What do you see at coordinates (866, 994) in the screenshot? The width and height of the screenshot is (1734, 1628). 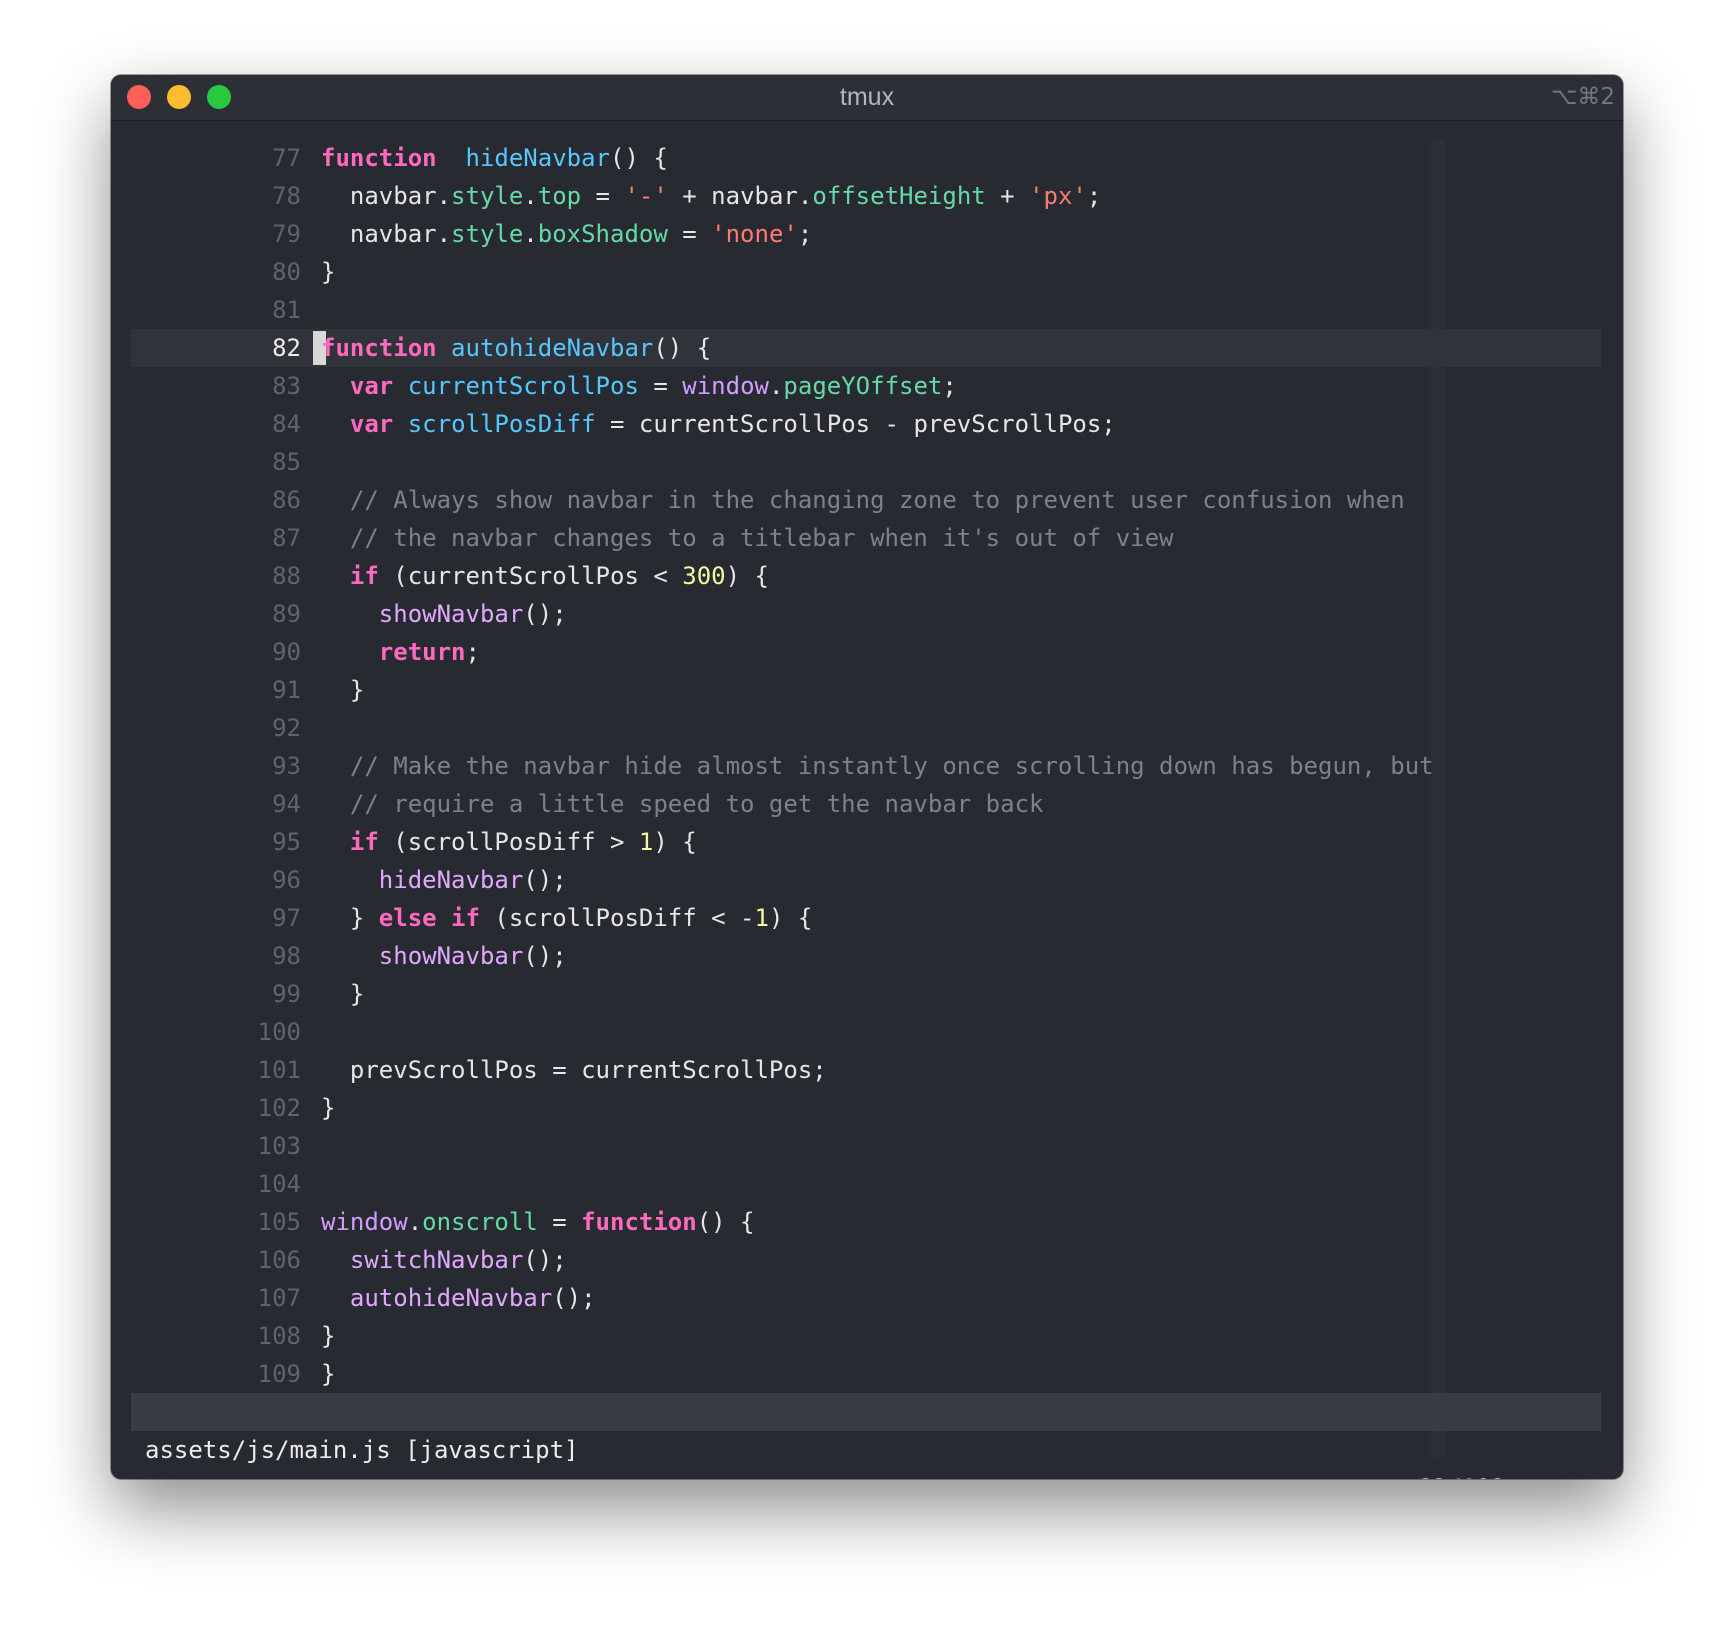 I see `code-line: 99 }` at bounding box center [866, 994].